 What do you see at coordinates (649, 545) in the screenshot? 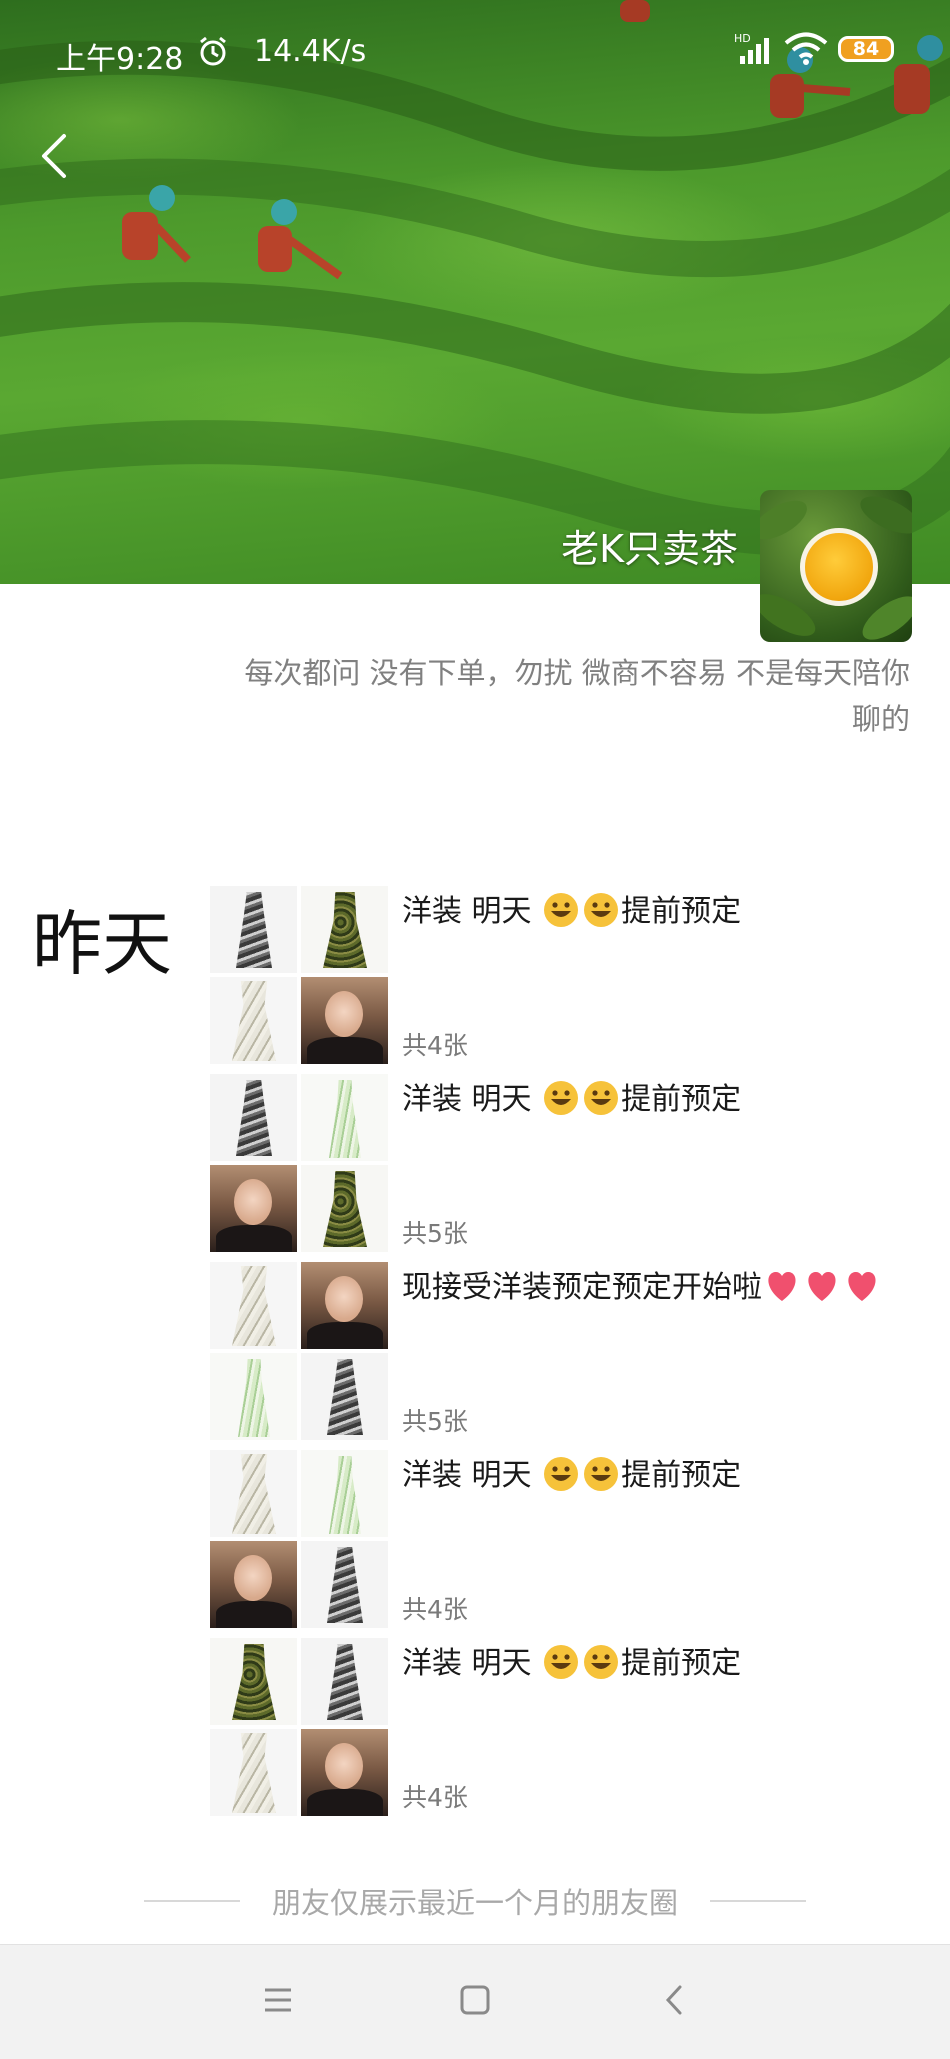
I see `owner-name: 老K只卖茶` at bounding box center [649, 545].